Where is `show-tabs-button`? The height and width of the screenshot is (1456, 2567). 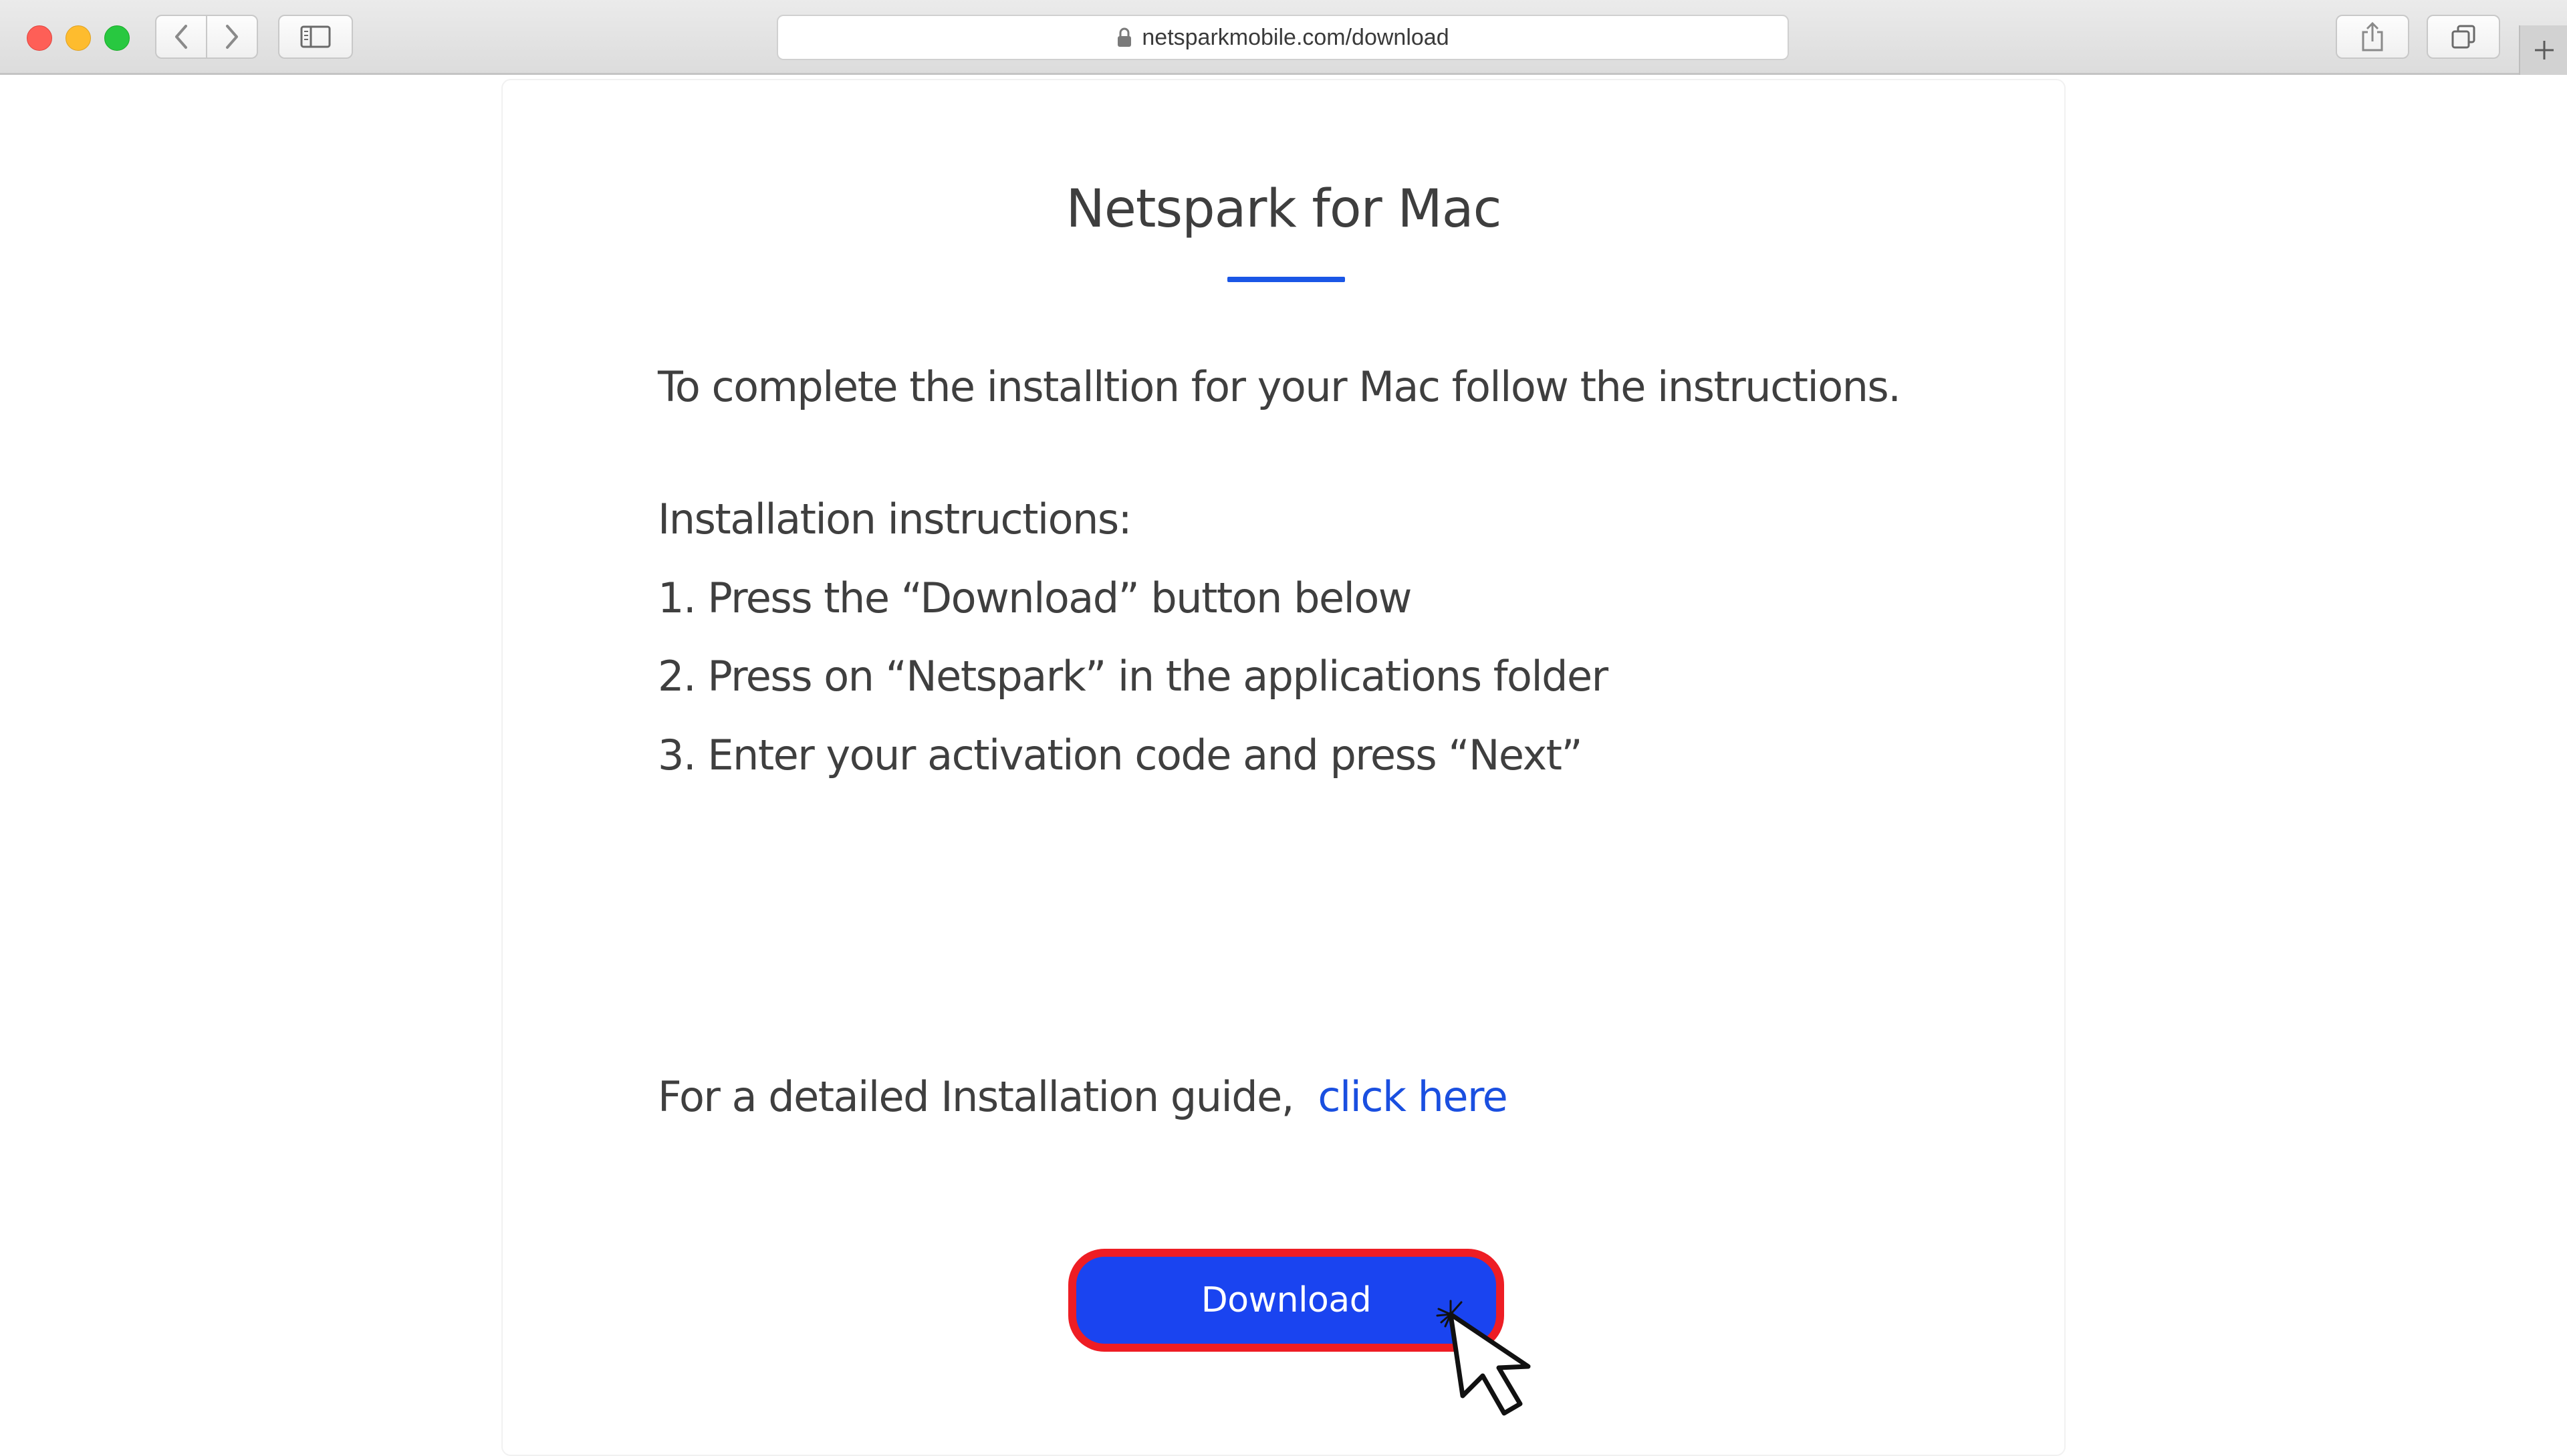
show-tabs-button is located at coordinates (2463, 37).